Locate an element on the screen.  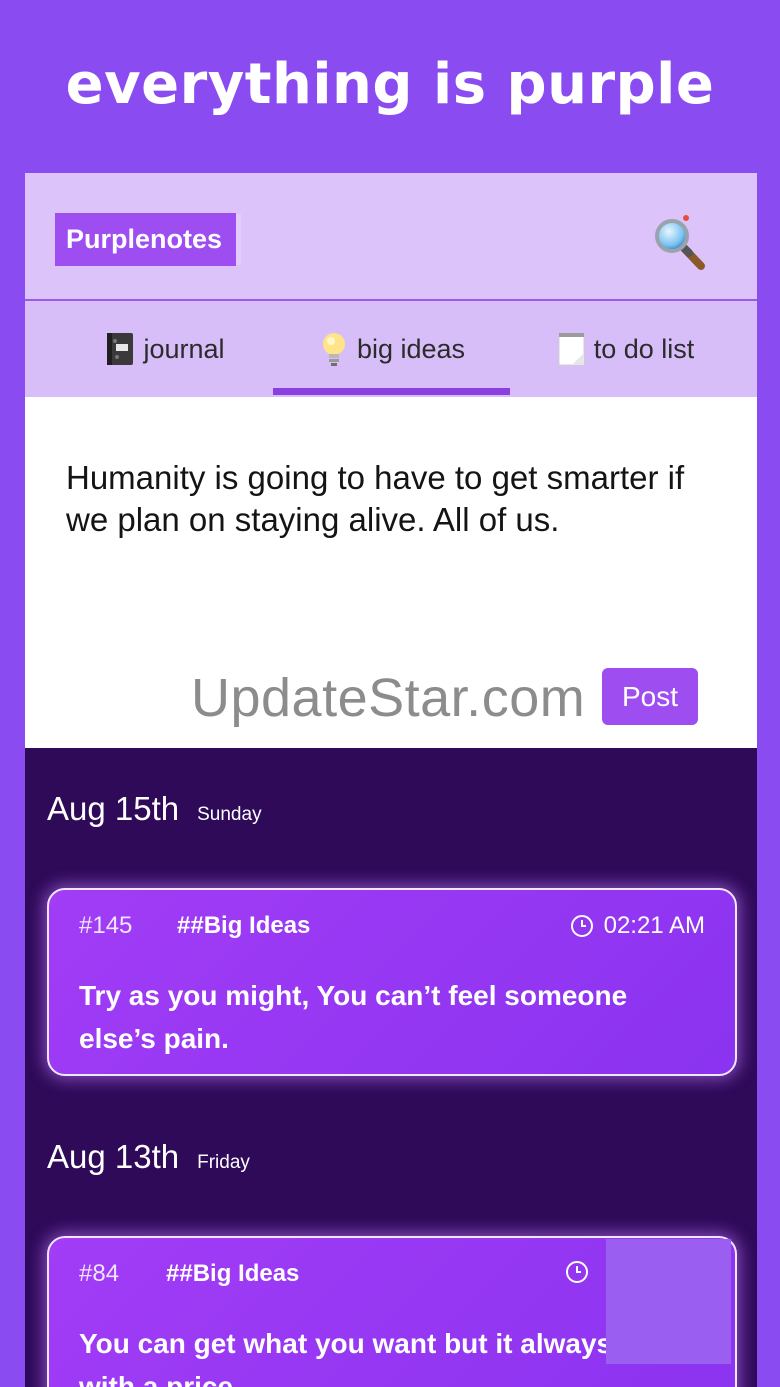
magnifier-icon is located at coordinates (680, 242).